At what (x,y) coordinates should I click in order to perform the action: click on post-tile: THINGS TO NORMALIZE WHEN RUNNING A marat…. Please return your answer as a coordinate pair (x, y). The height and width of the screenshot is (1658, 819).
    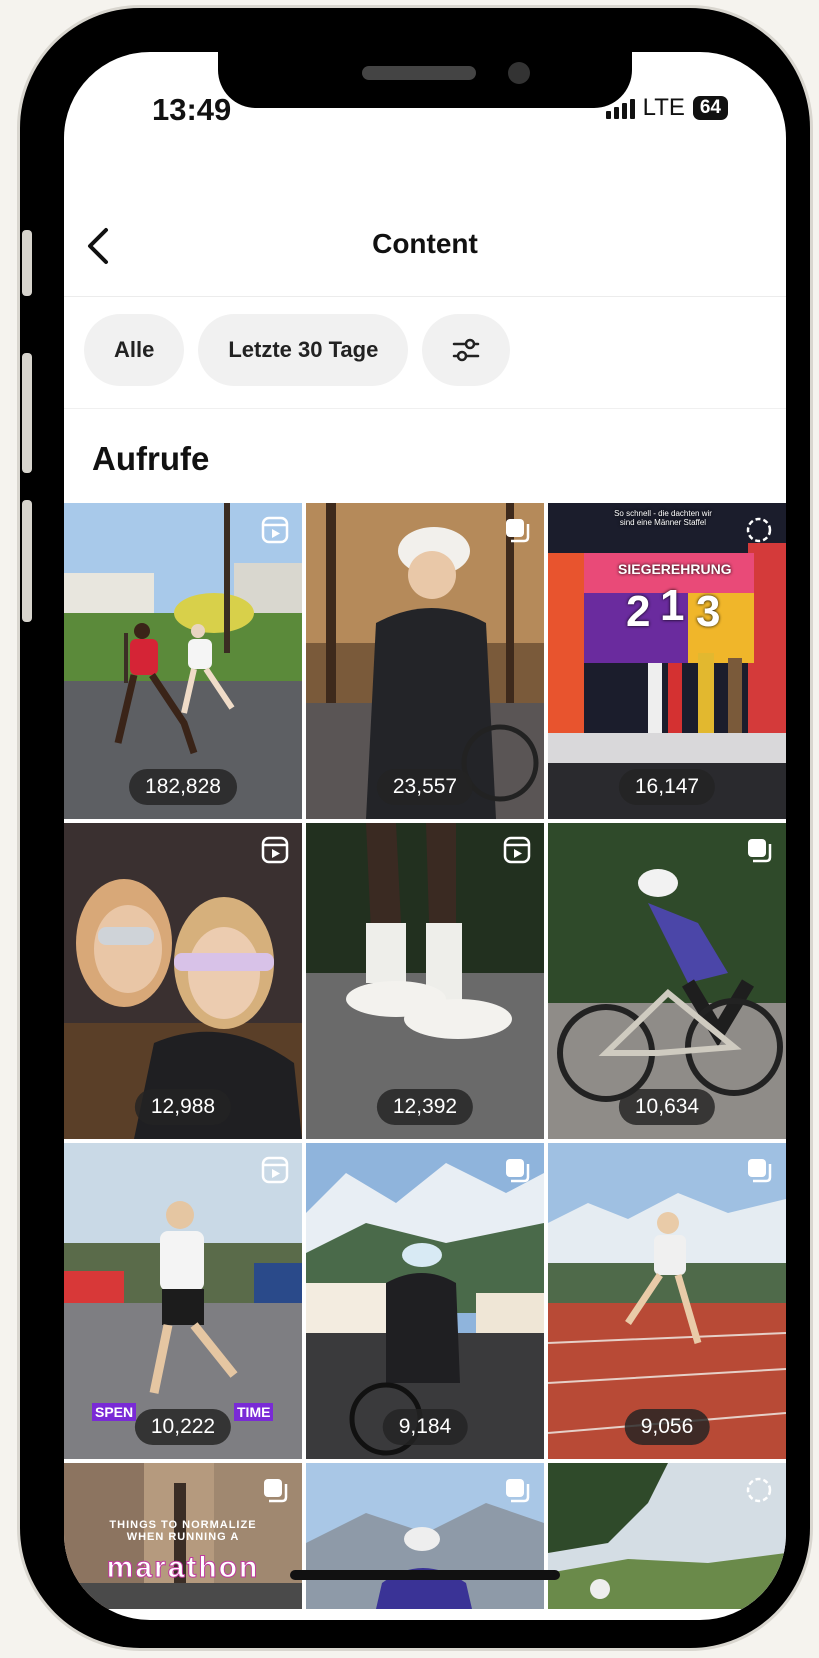
    Looking at the image, I should click on (183, 1536).